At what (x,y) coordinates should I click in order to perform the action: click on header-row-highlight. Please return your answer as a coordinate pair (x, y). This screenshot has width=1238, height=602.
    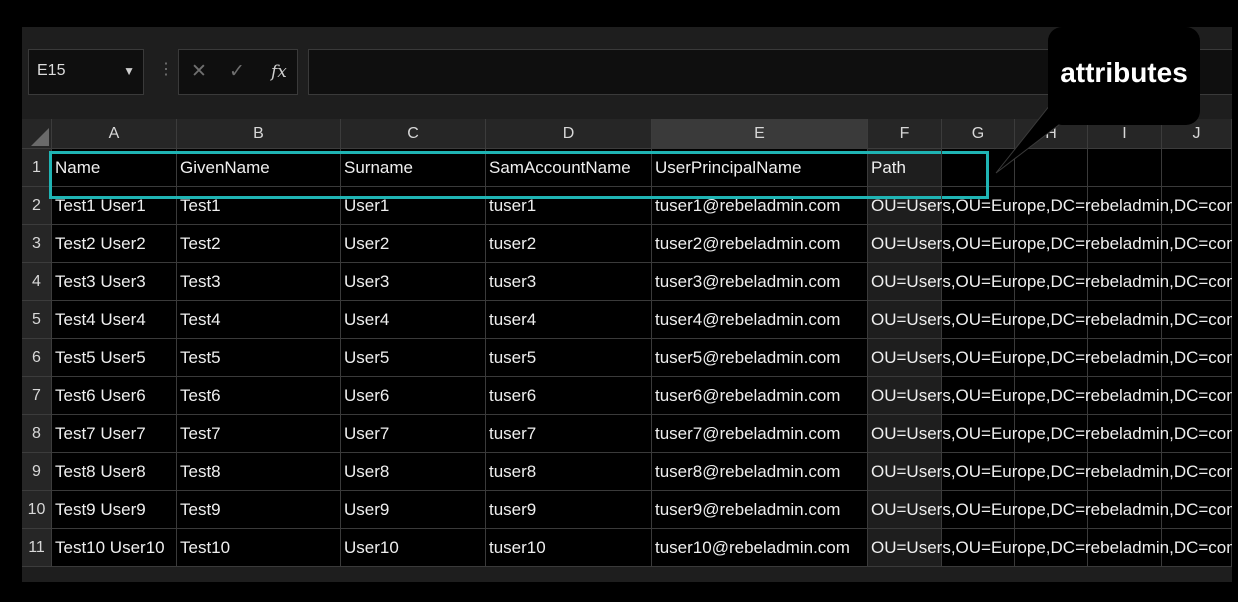
    Looking at the image, I should click on (519, 175).